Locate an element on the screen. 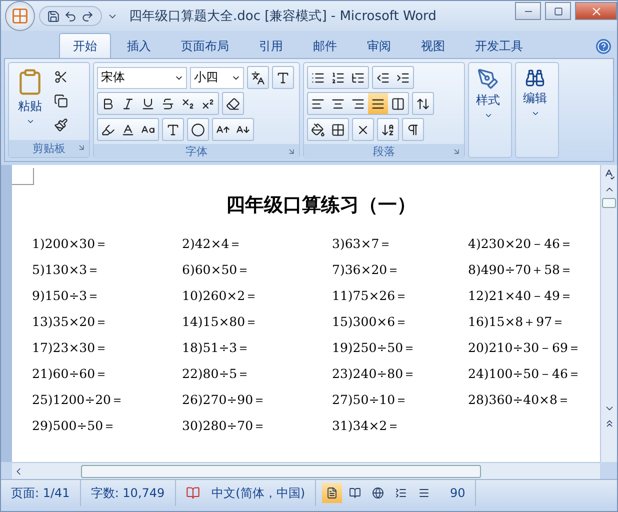  math-problem: 6)60×50＝ is located at coordinates (217, 270).